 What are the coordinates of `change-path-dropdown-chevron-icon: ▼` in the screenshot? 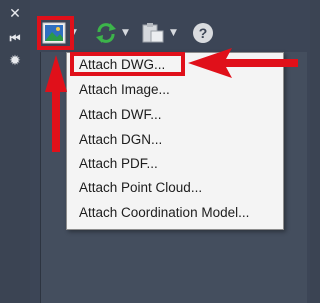 It's located at (173, 33).